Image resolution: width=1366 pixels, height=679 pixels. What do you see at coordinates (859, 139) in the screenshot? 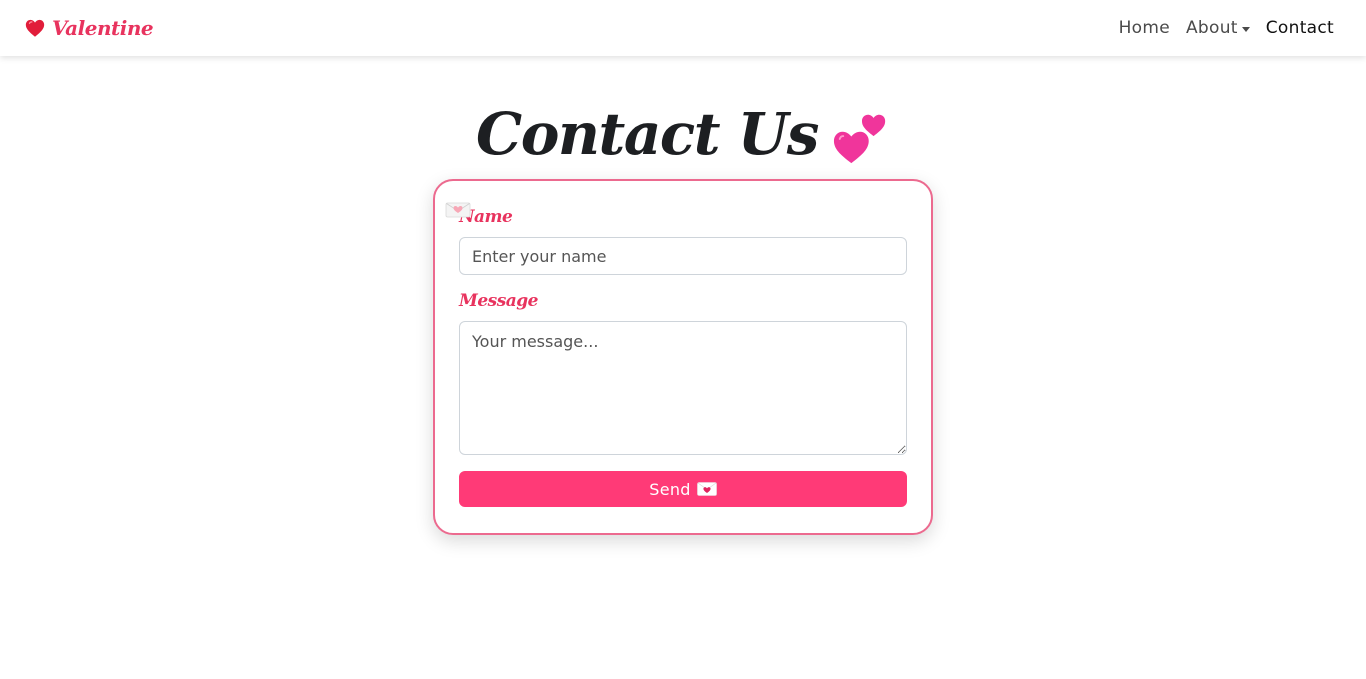
I see `two-hearts-icon` at bounding box center [859, 139].